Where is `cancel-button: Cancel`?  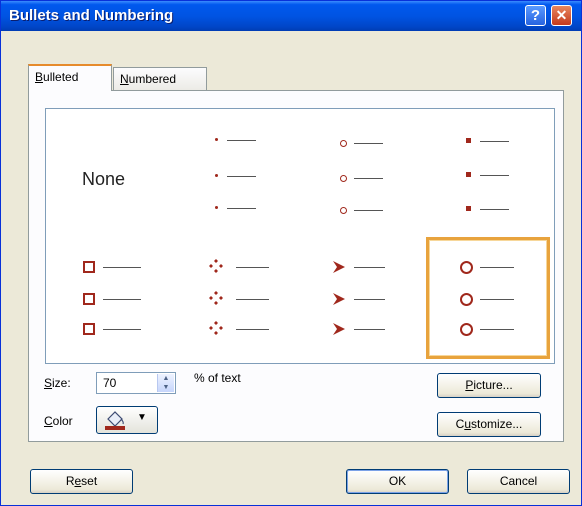
cancel-button: Cancel is located at coordinates (518, 481).